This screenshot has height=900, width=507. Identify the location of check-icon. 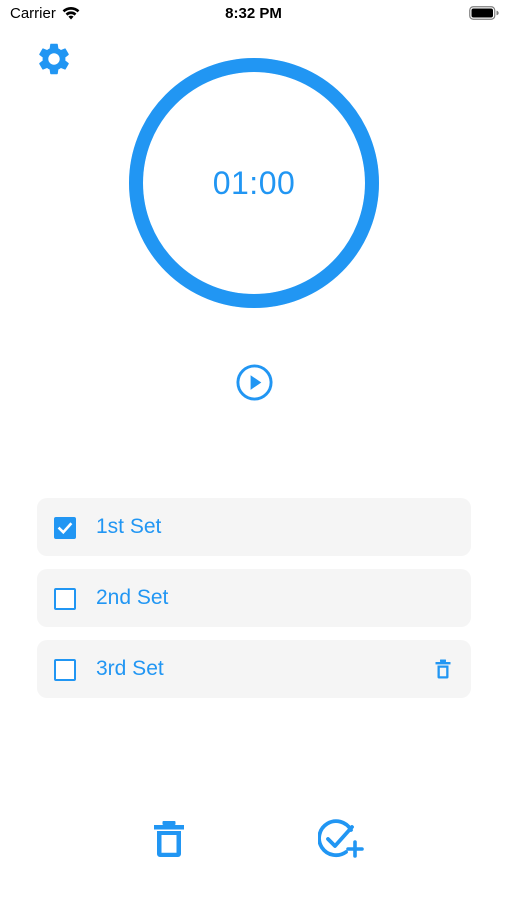
(65, 528).